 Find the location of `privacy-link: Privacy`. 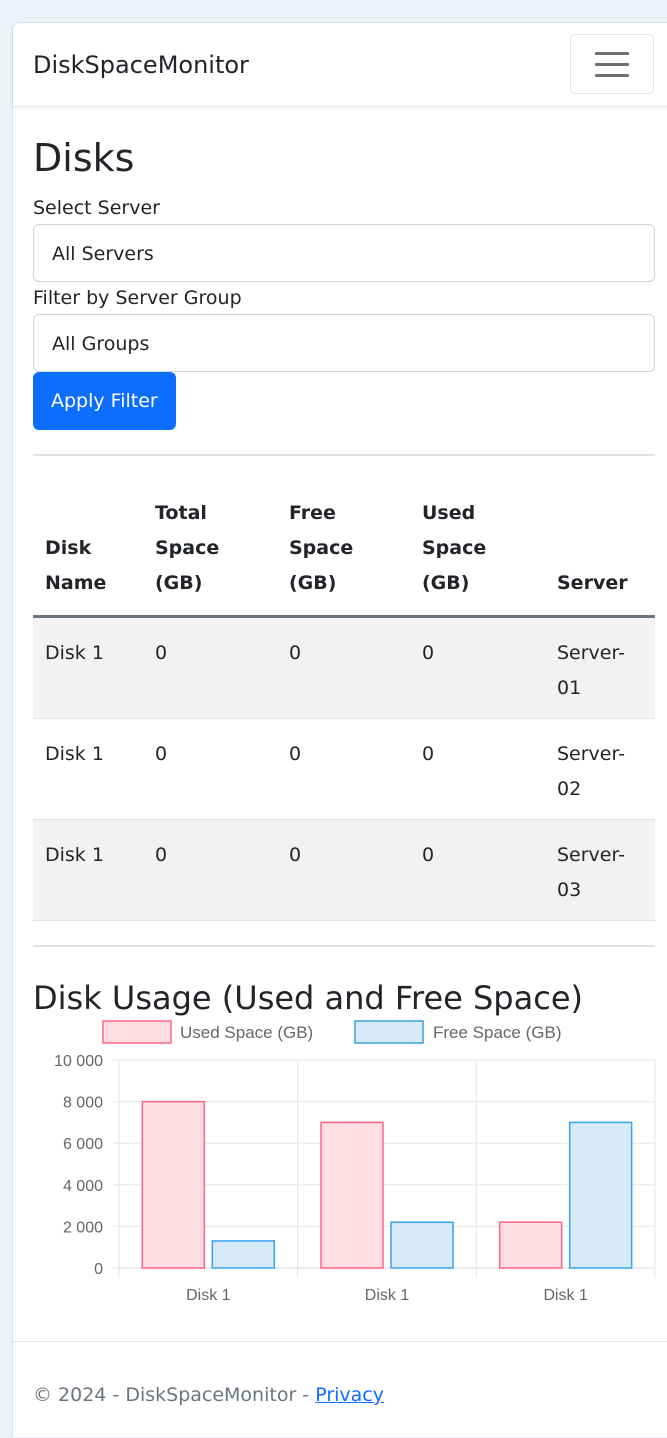

privacy-link: Privacy is located at coordinates (349, 1395).